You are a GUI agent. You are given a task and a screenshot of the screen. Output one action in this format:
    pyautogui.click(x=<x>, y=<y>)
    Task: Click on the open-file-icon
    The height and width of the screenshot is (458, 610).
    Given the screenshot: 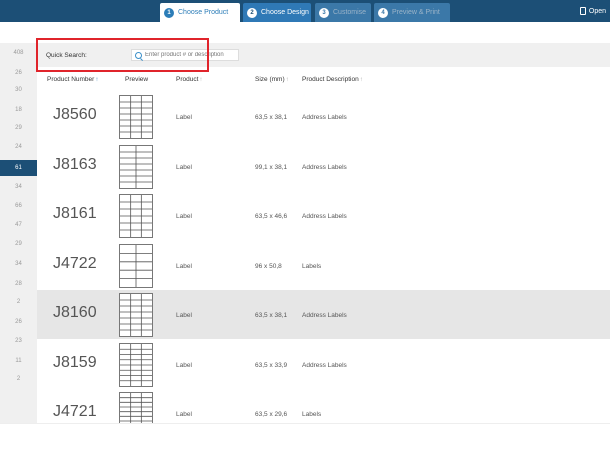 What is the action you would take?
    pyautogui.click(x=582, y=11)
    